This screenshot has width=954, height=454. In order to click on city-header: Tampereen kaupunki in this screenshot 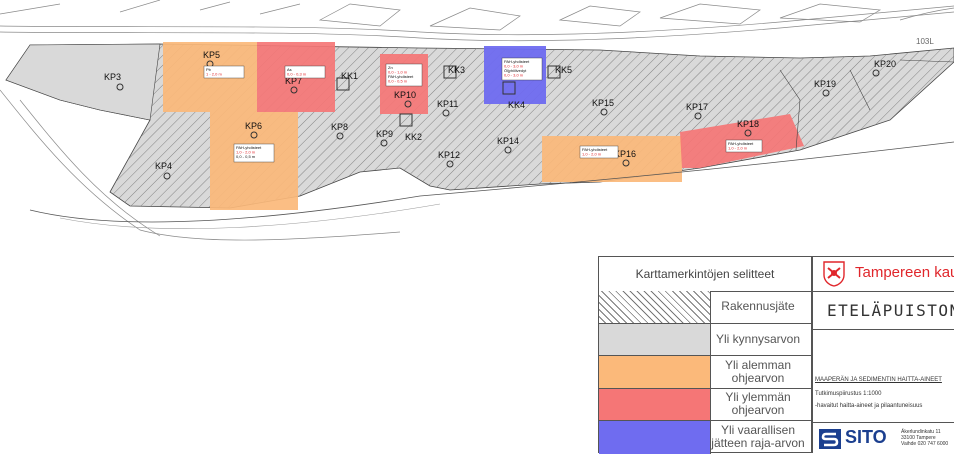, I will do `click(883, 274)`.